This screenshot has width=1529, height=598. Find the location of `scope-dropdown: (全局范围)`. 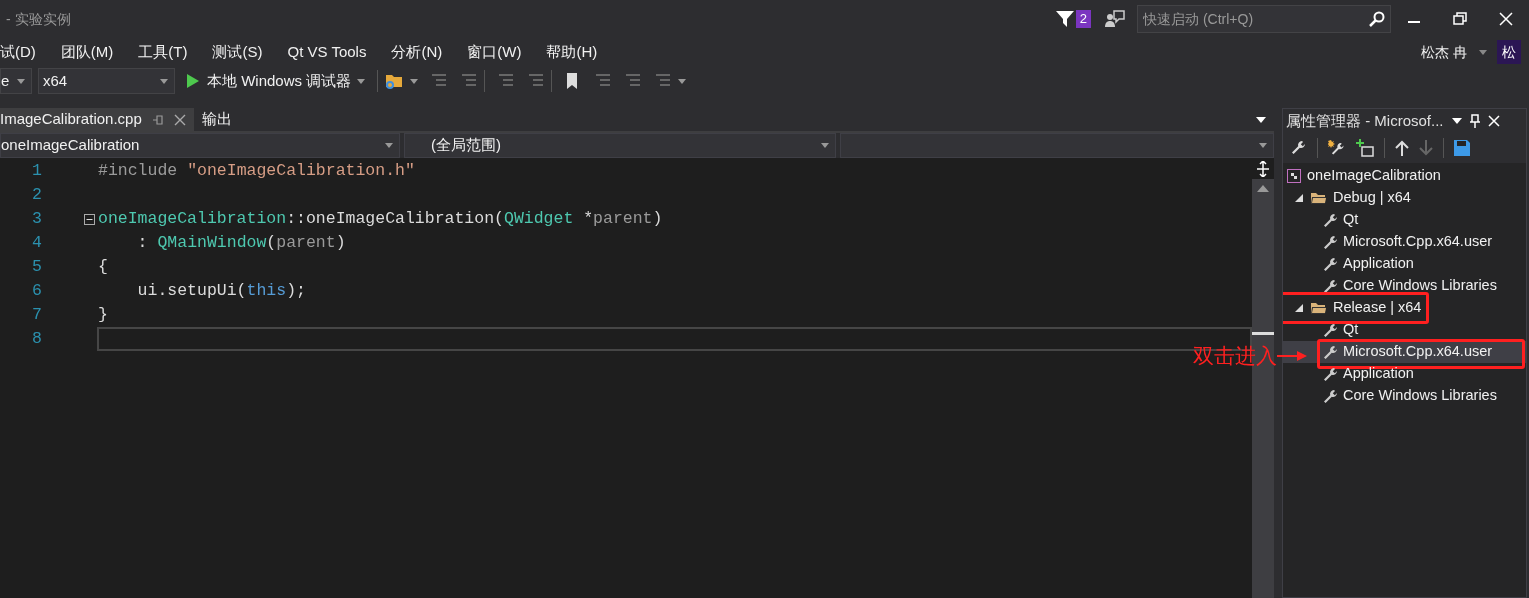

scope-dropdown: (全局范围) is located at coordinates (620, 145).